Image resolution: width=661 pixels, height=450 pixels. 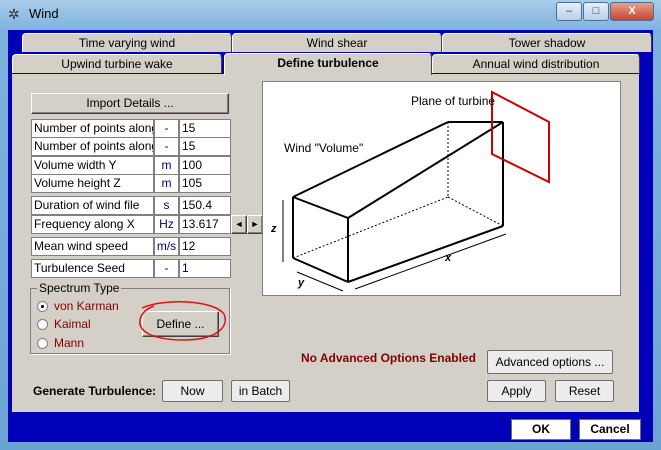 I want to click on arrow-left-icon: ◄, so click(x=239, y=224).